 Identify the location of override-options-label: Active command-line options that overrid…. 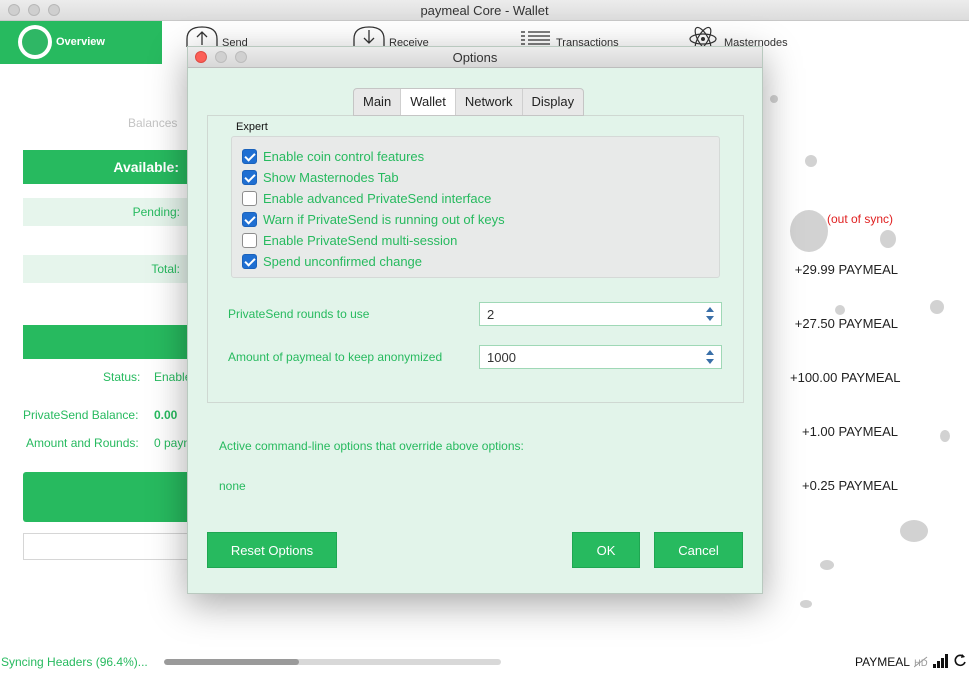
(371, 446).